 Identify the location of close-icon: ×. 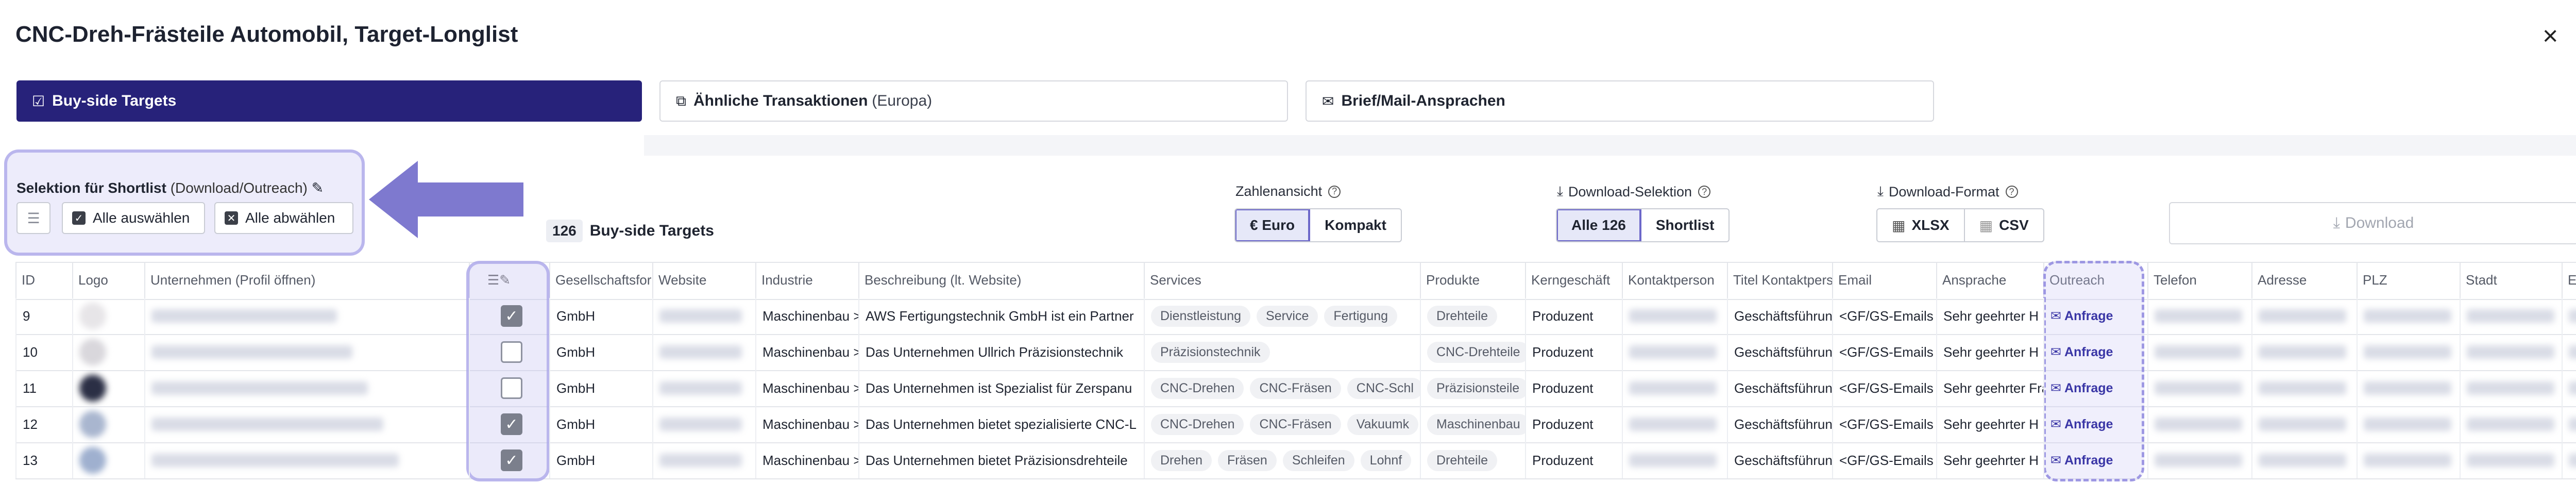
(2550, 36).